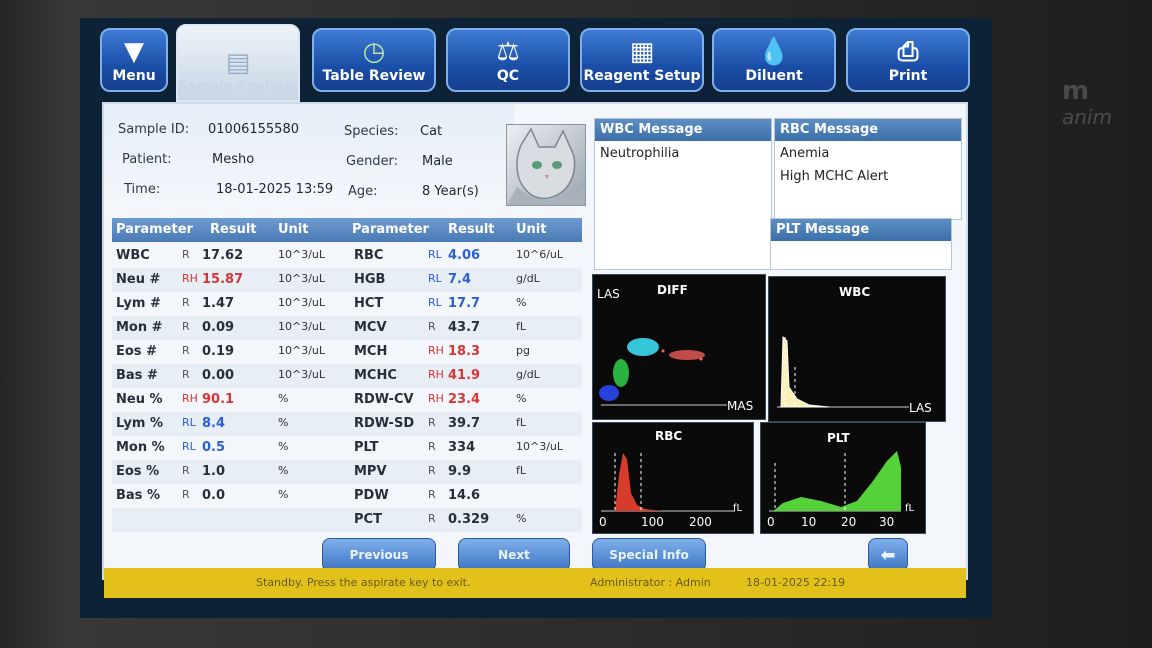 Image resolution: width=1152 pixels, height=648 pixels. I want to click on parameter-name: MCV, so click(370, 327).